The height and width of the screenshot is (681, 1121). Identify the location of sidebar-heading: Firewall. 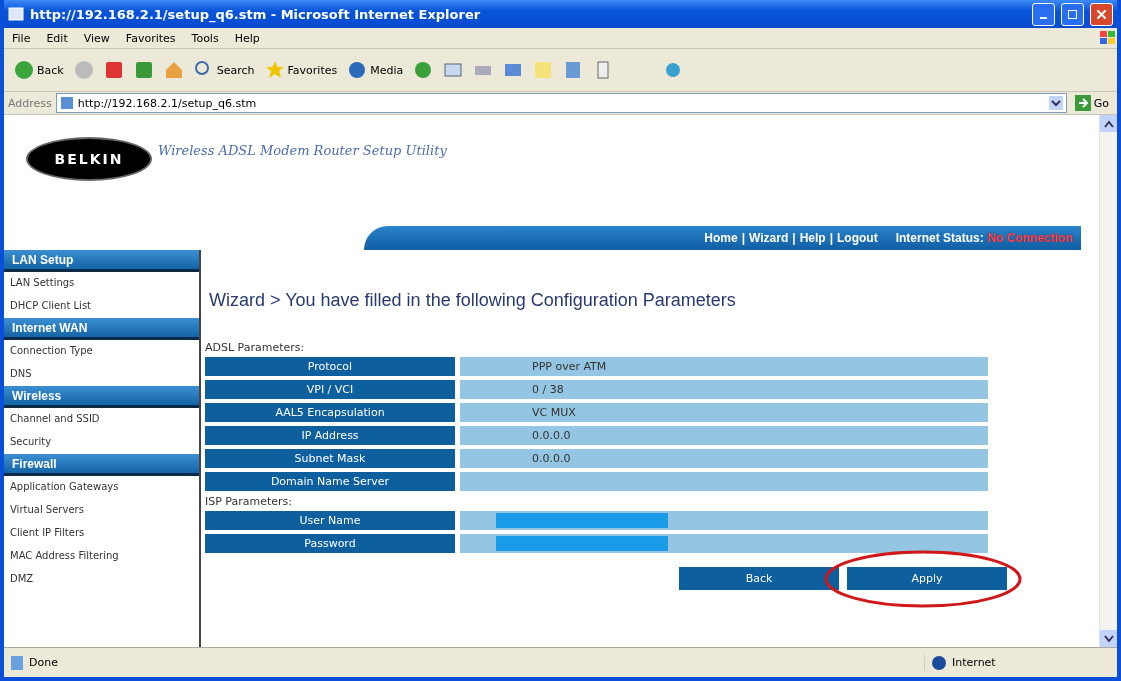
(101, 465).